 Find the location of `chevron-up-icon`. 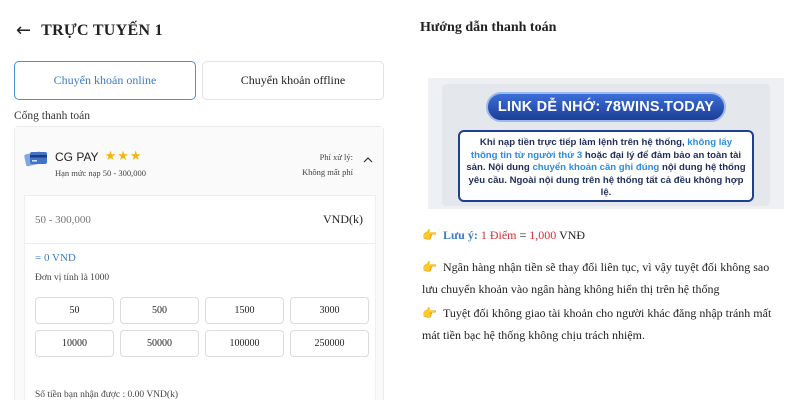

chevron-up-icon is located at coordinates (368, 160).